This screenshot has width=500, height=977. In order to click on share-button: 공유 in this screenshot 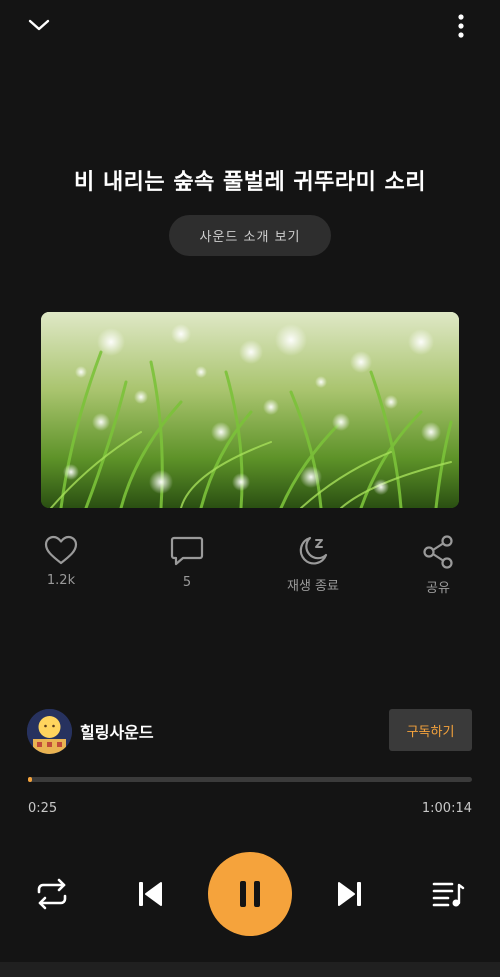, I will do `click(438, 565)`.